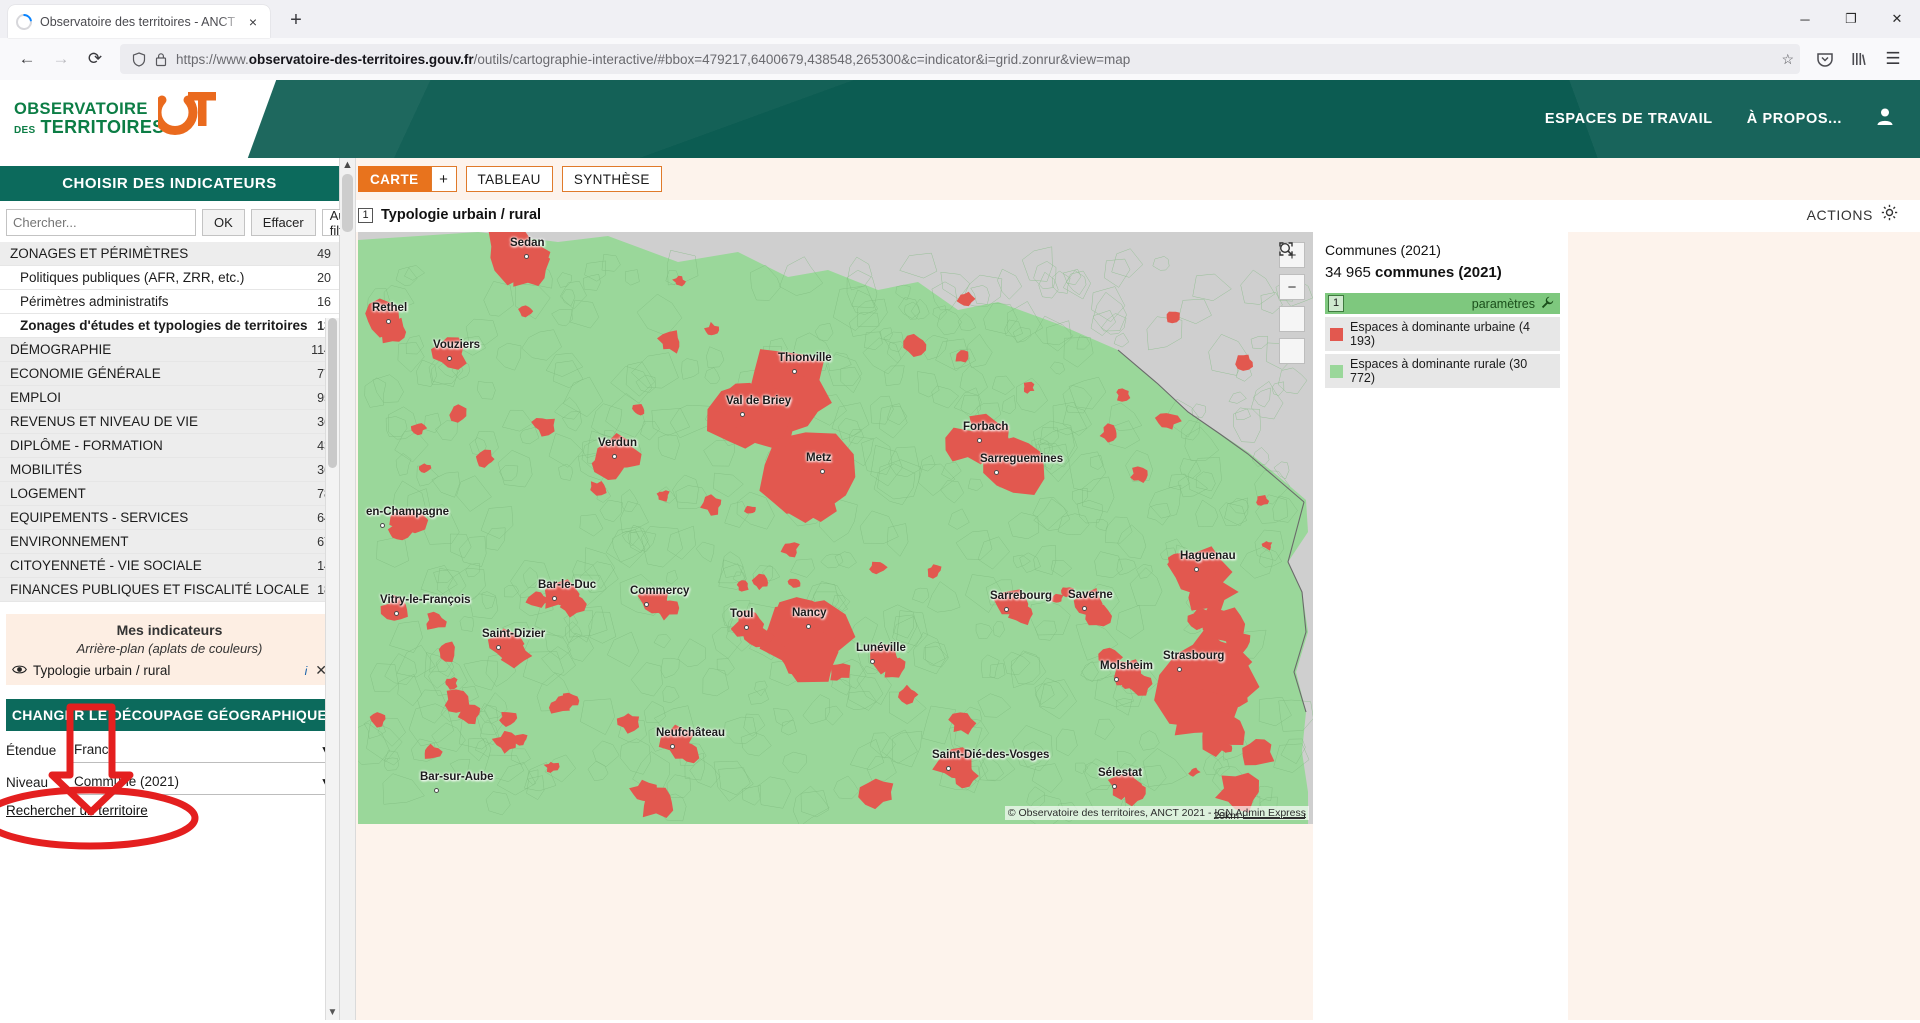 The image size is (1920, 1023). What do you see at coordinates (1893, 59) in the screenshot?
I see `menu-icon: ☰` at bounding box center [1893, 59].